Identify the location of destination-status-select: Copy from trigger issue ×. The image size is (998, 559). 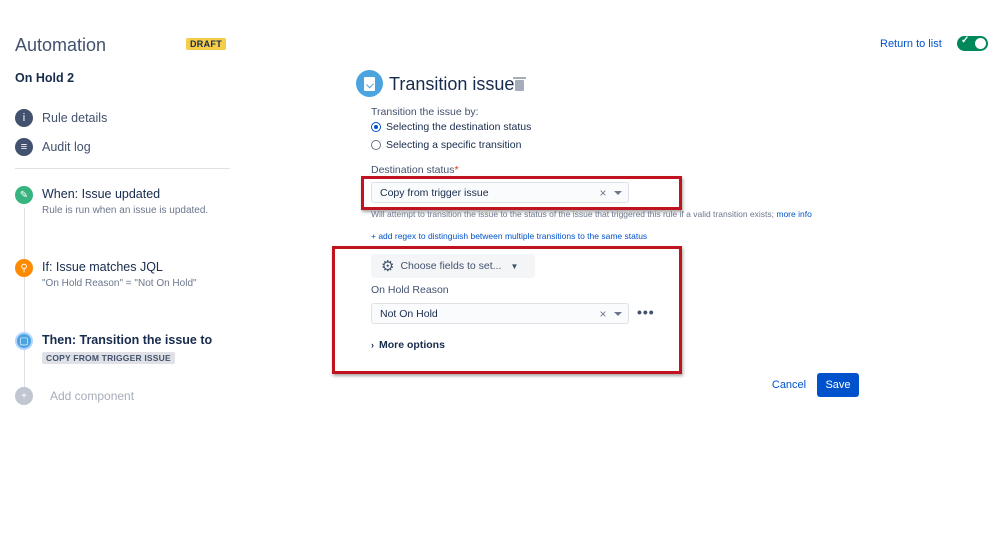
(500, 192).